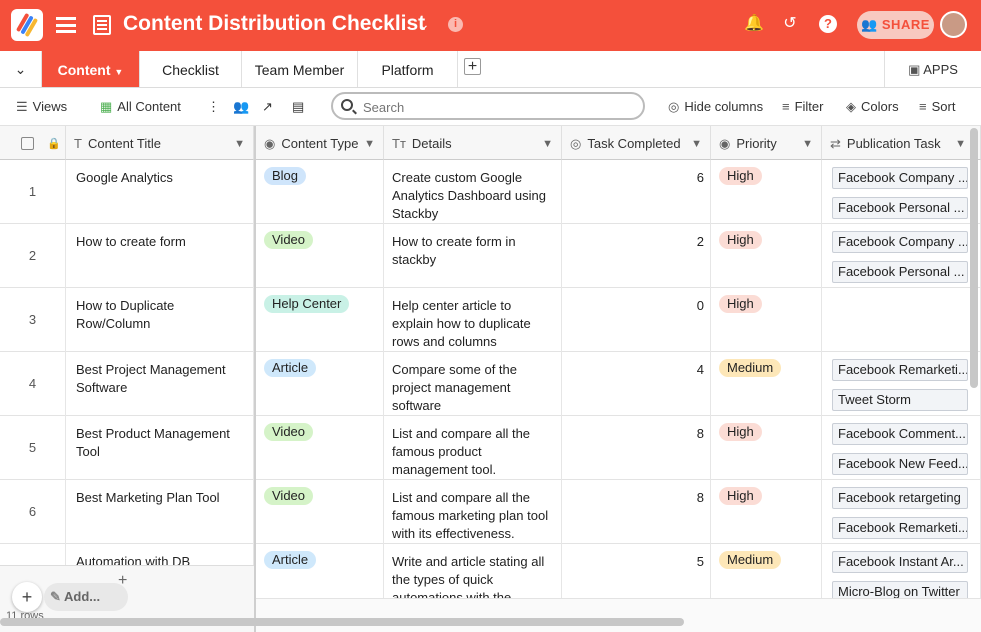 The width and height of the screenshot is (981, 632). I want to click on linked-record: Tweet Storm, so click(900, 400).